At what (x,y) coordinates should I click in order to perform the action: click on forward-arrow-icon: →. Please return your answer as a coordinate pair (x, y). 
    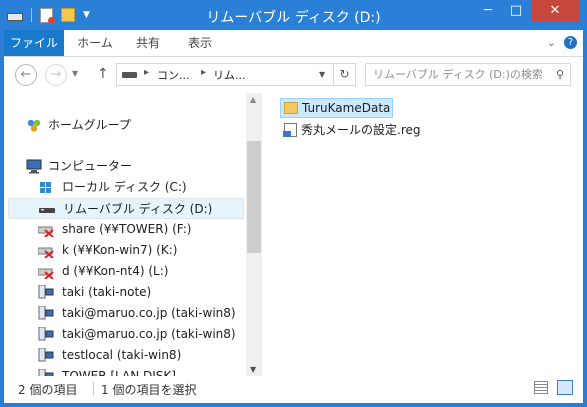
    Looking at the image, I should click on (56, 74).